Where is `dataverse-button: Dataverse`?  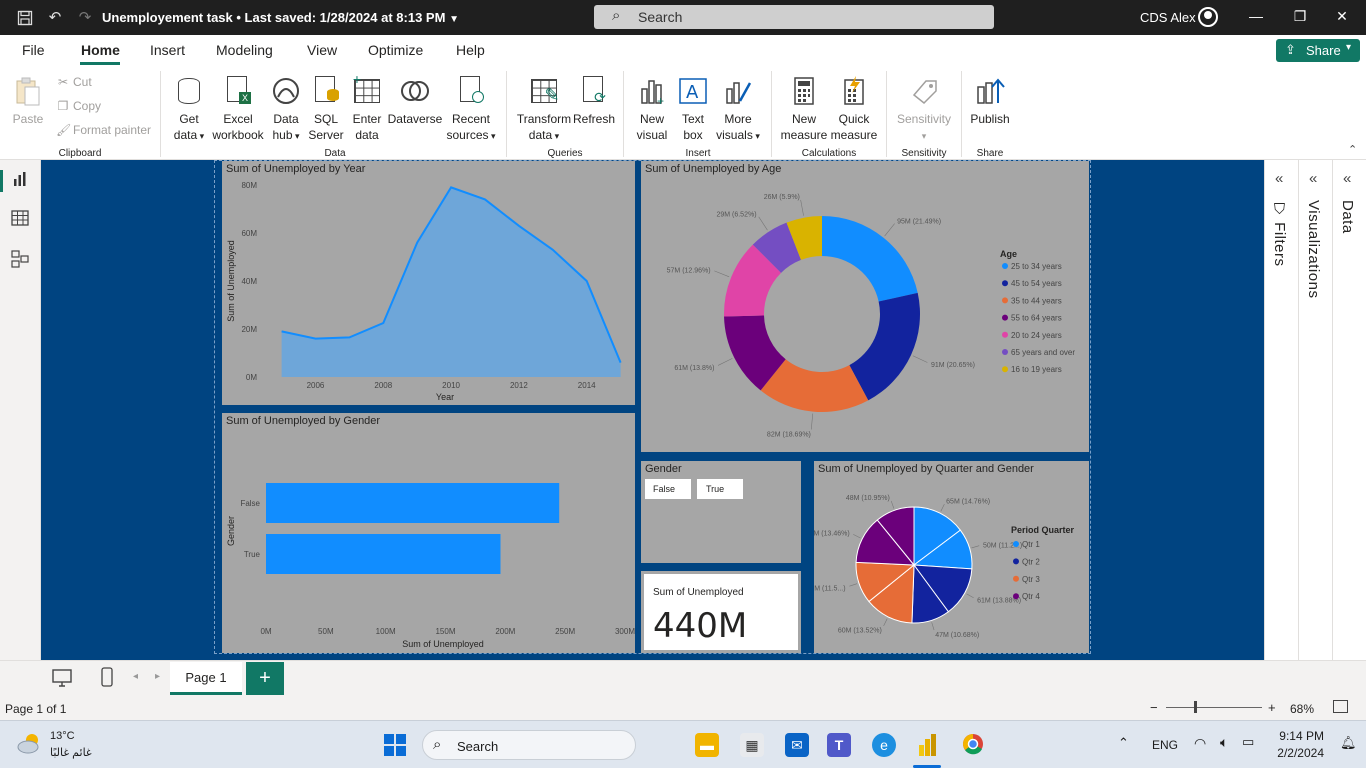 dataverse-button: Dataverse is located at coordinates (415, 101).